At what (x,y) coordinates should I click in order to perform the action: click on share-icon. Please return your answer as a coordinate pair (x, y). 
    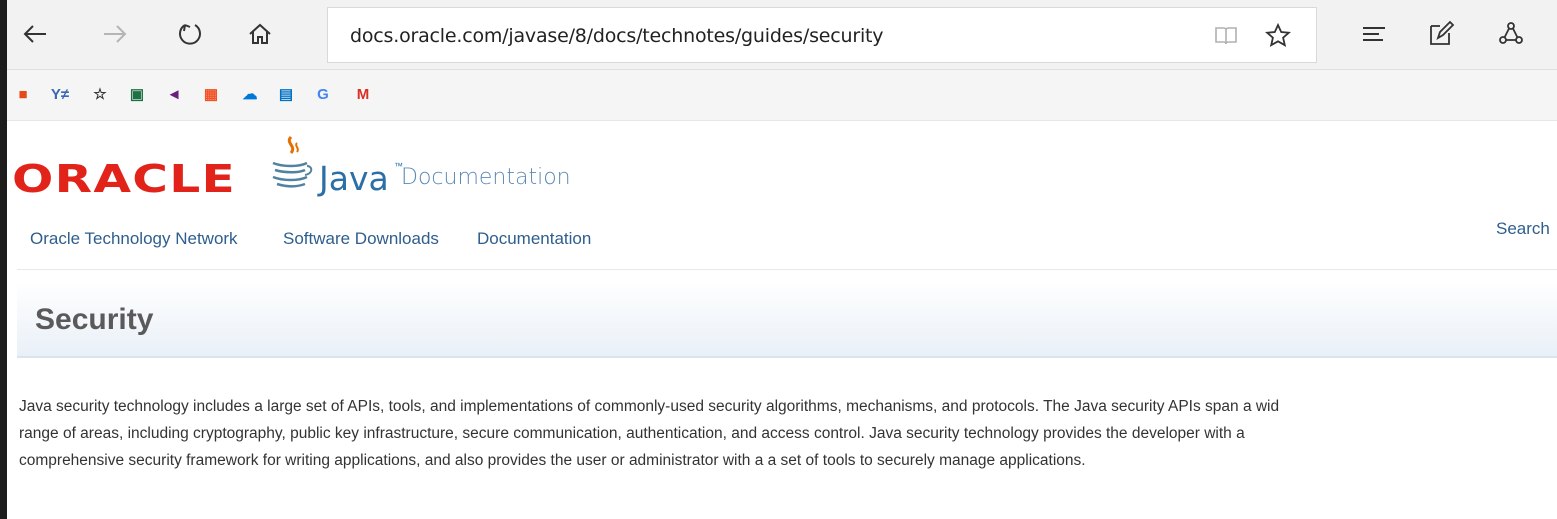
    Looking at the image, I should click on (1511, 33).